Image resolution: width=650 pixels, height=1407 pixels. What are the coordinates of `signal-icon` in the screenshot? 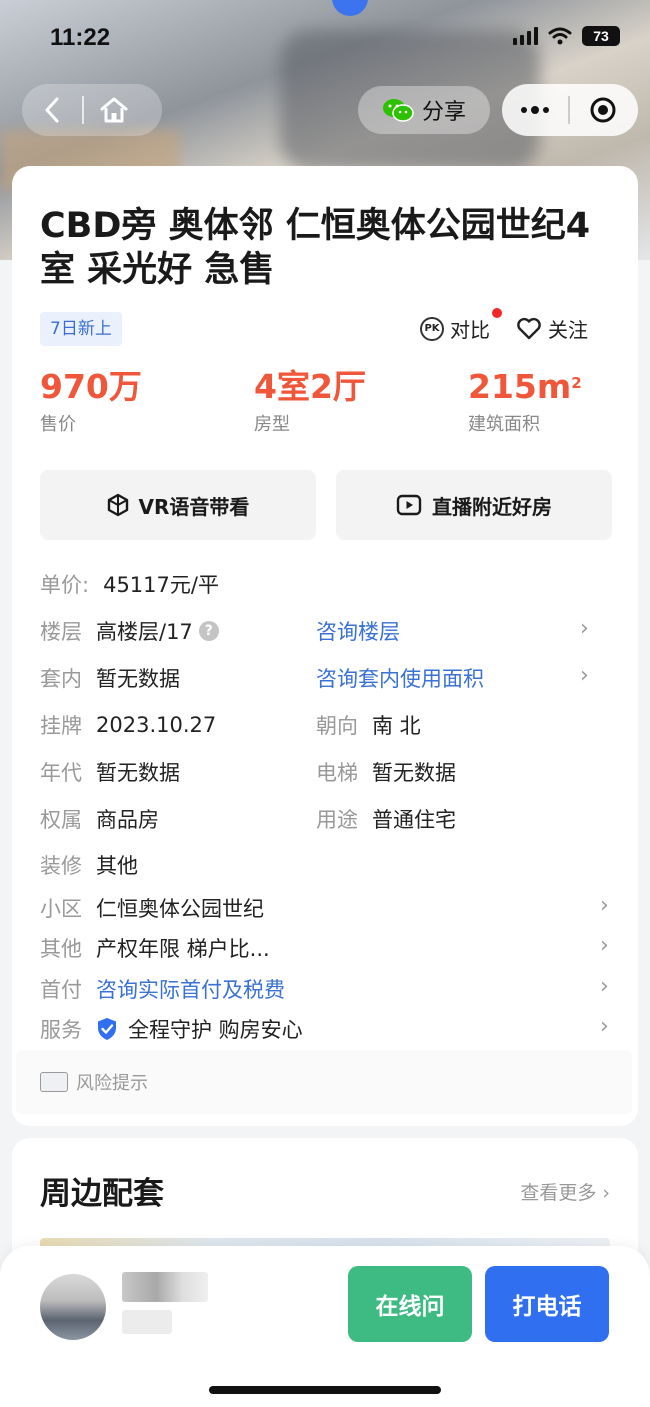 It's located at (525, 36).